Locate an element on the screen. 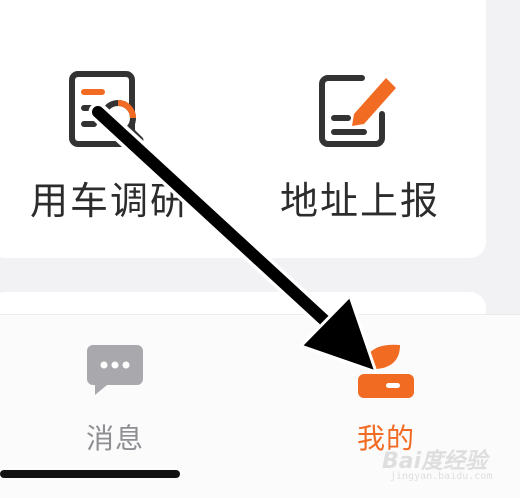 Image resolution: width=520 pixels, height=498 pixels. profile-icon is located at coordinates (386, 371).